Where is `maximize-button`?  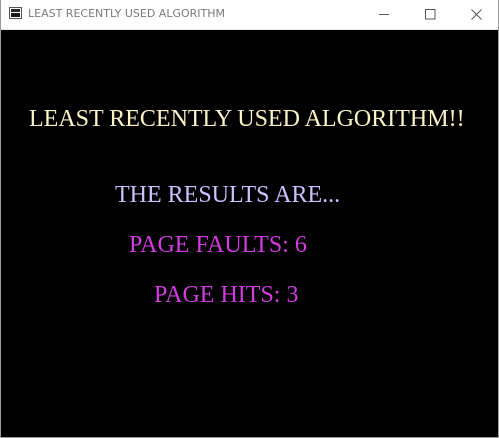
maximize-button is located at coordinates (430, 14).